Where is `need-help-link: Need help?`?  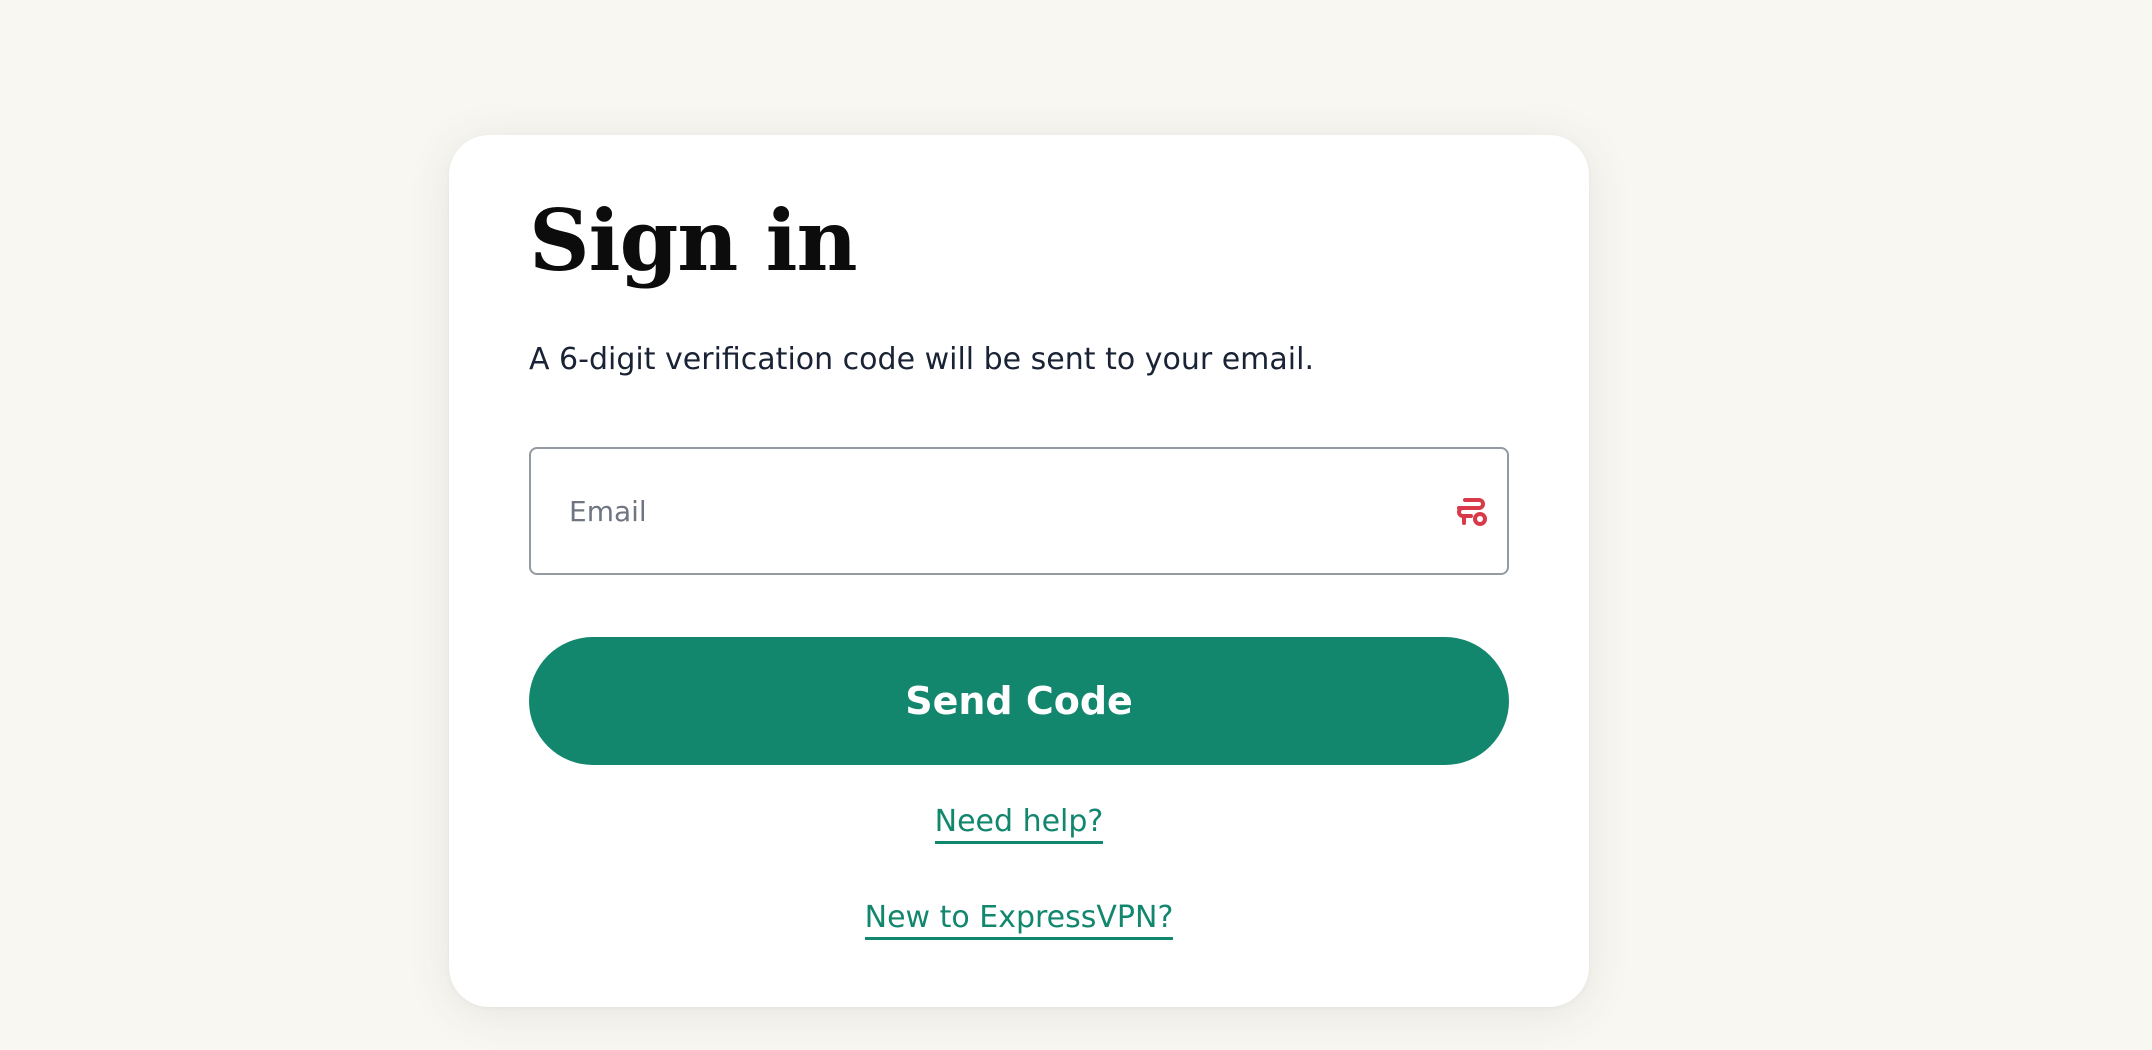 need-help-link: Need help? is located at coordinates (1019, 824).